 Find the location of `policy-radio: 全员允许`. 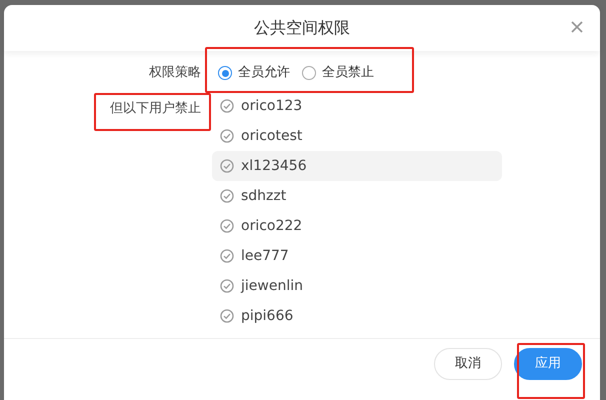

policy-radio: 全员允许 is located at coordinates (254, 73).